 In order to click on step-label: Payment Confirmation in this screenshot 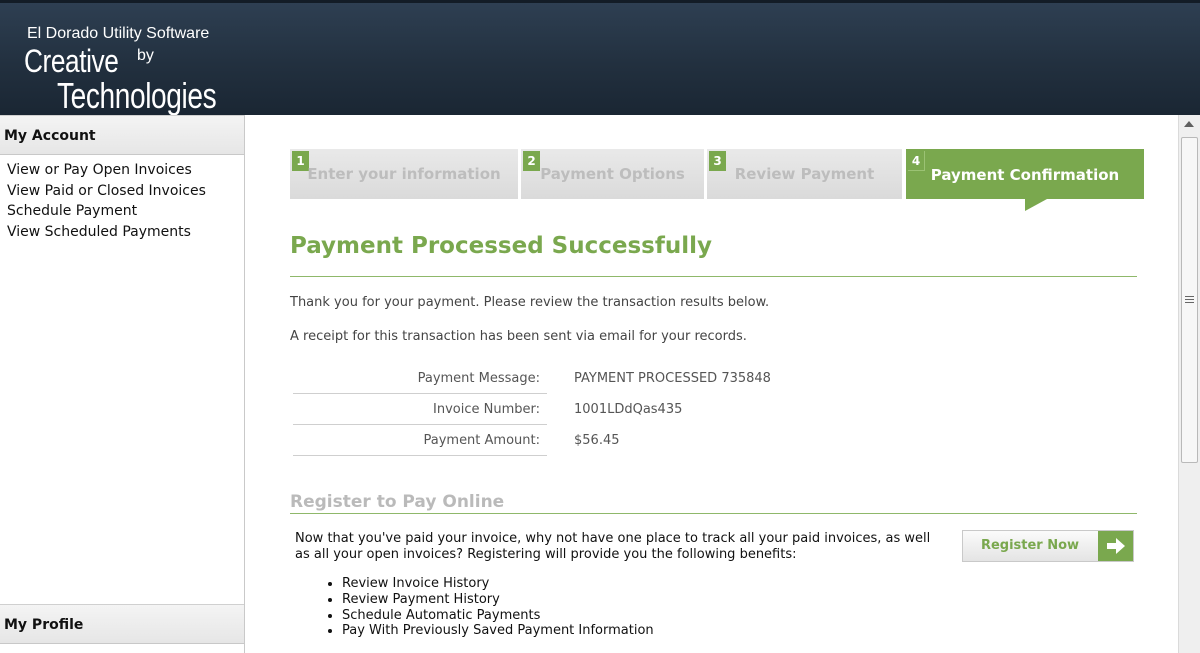, I will do `click(1025, 175)`.